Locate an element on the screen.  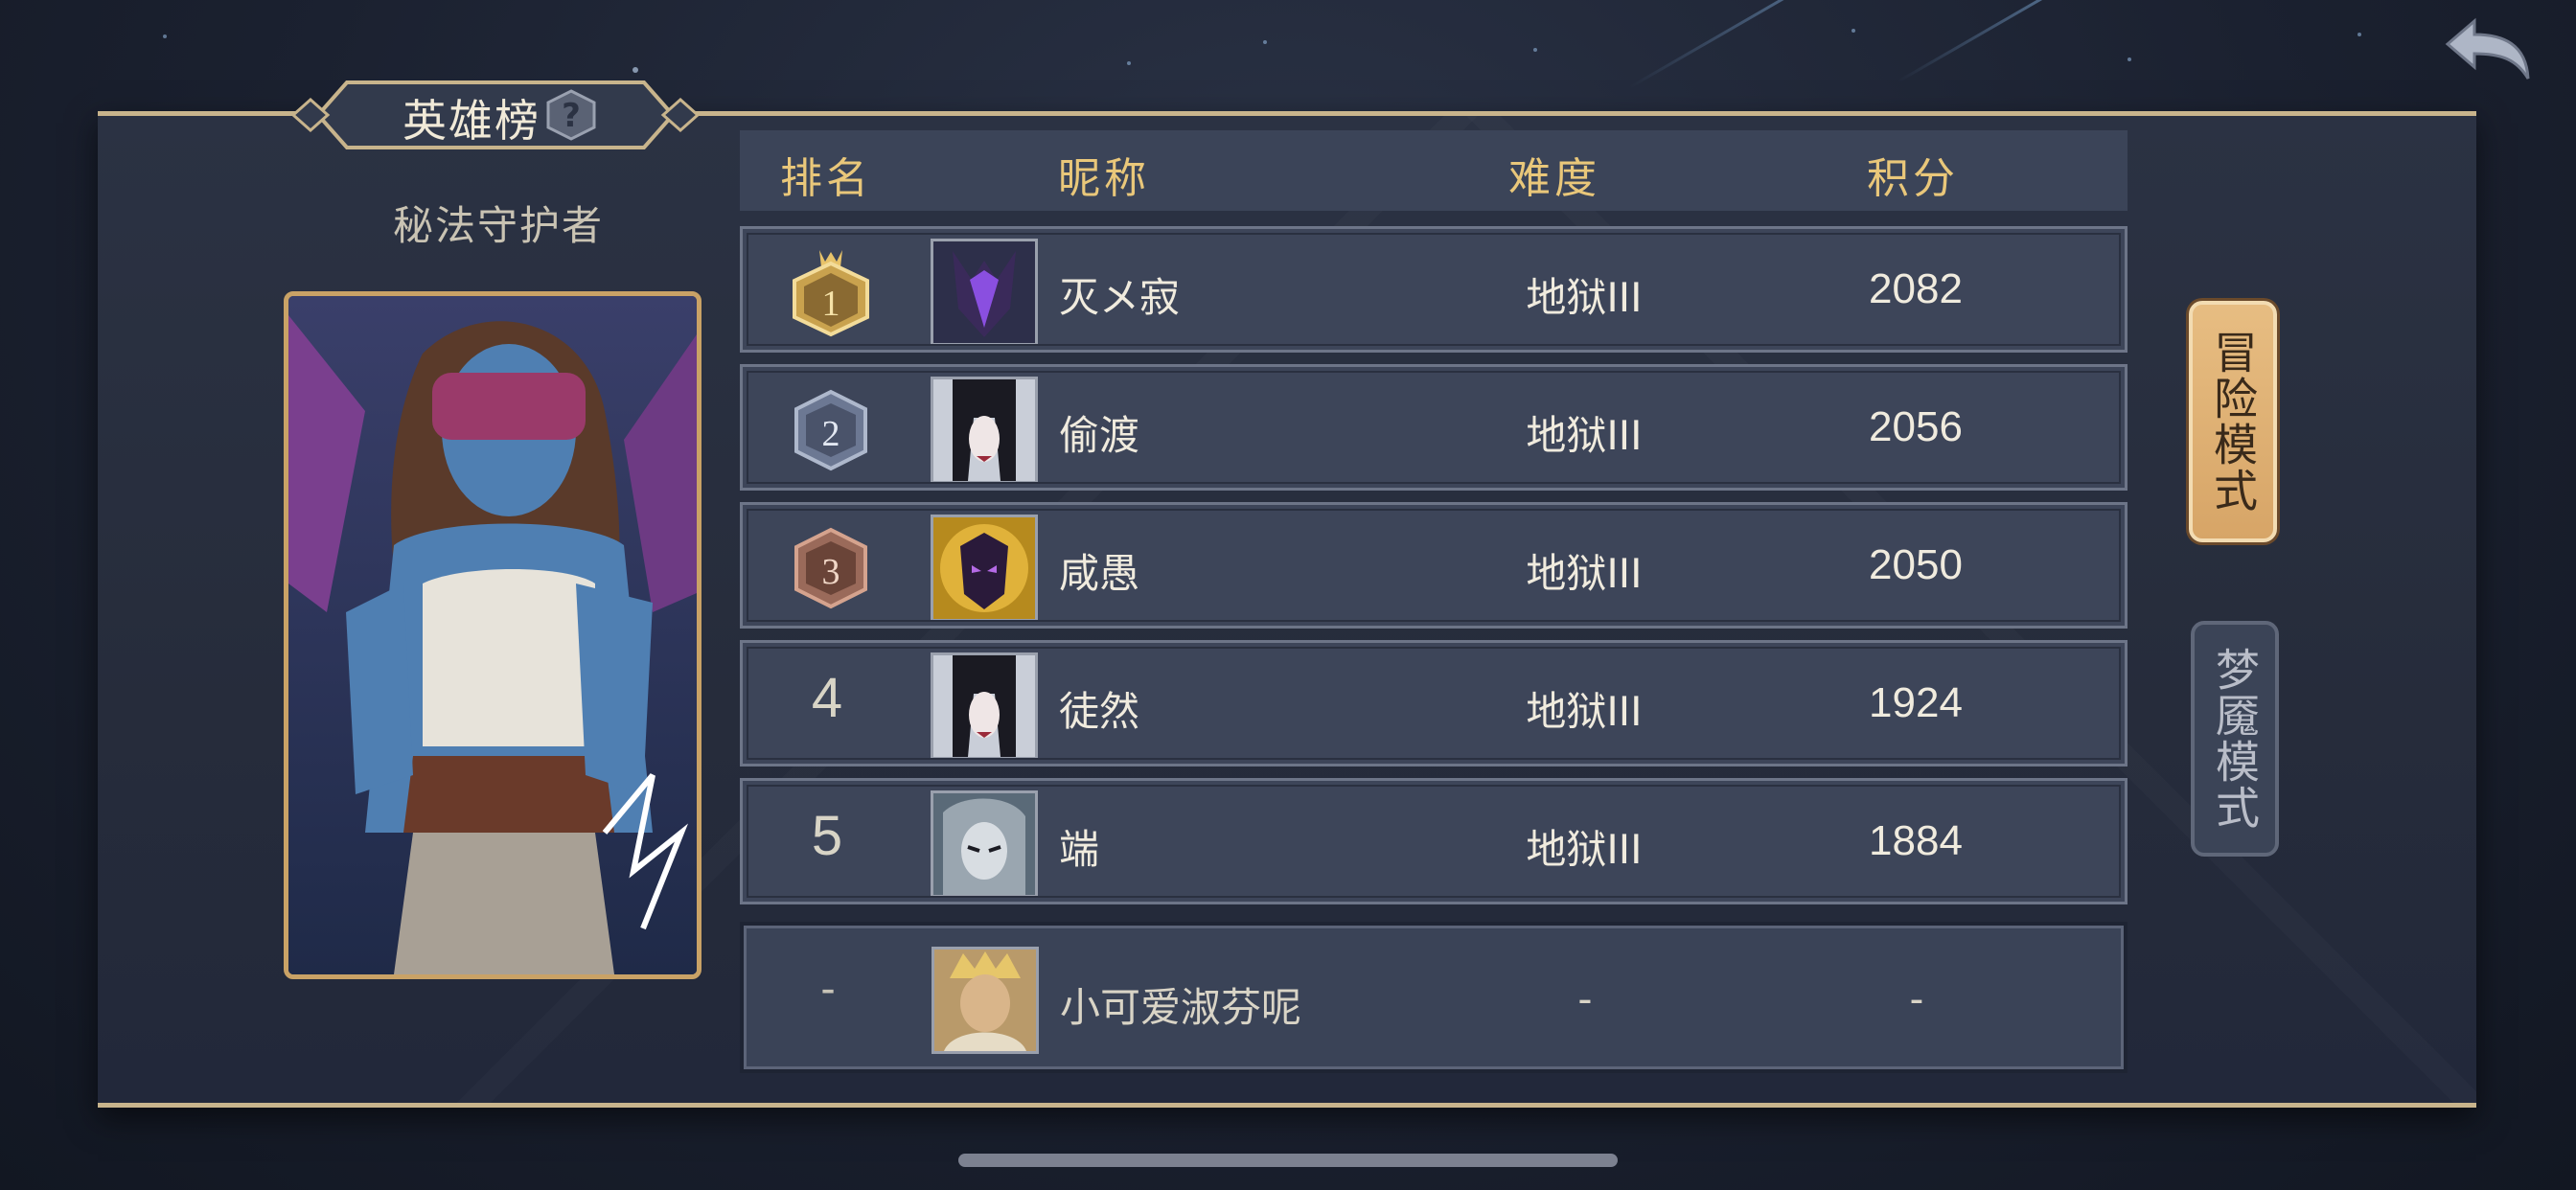
tab-label: 梦魇模式 is located at coordinates (2235, 739).